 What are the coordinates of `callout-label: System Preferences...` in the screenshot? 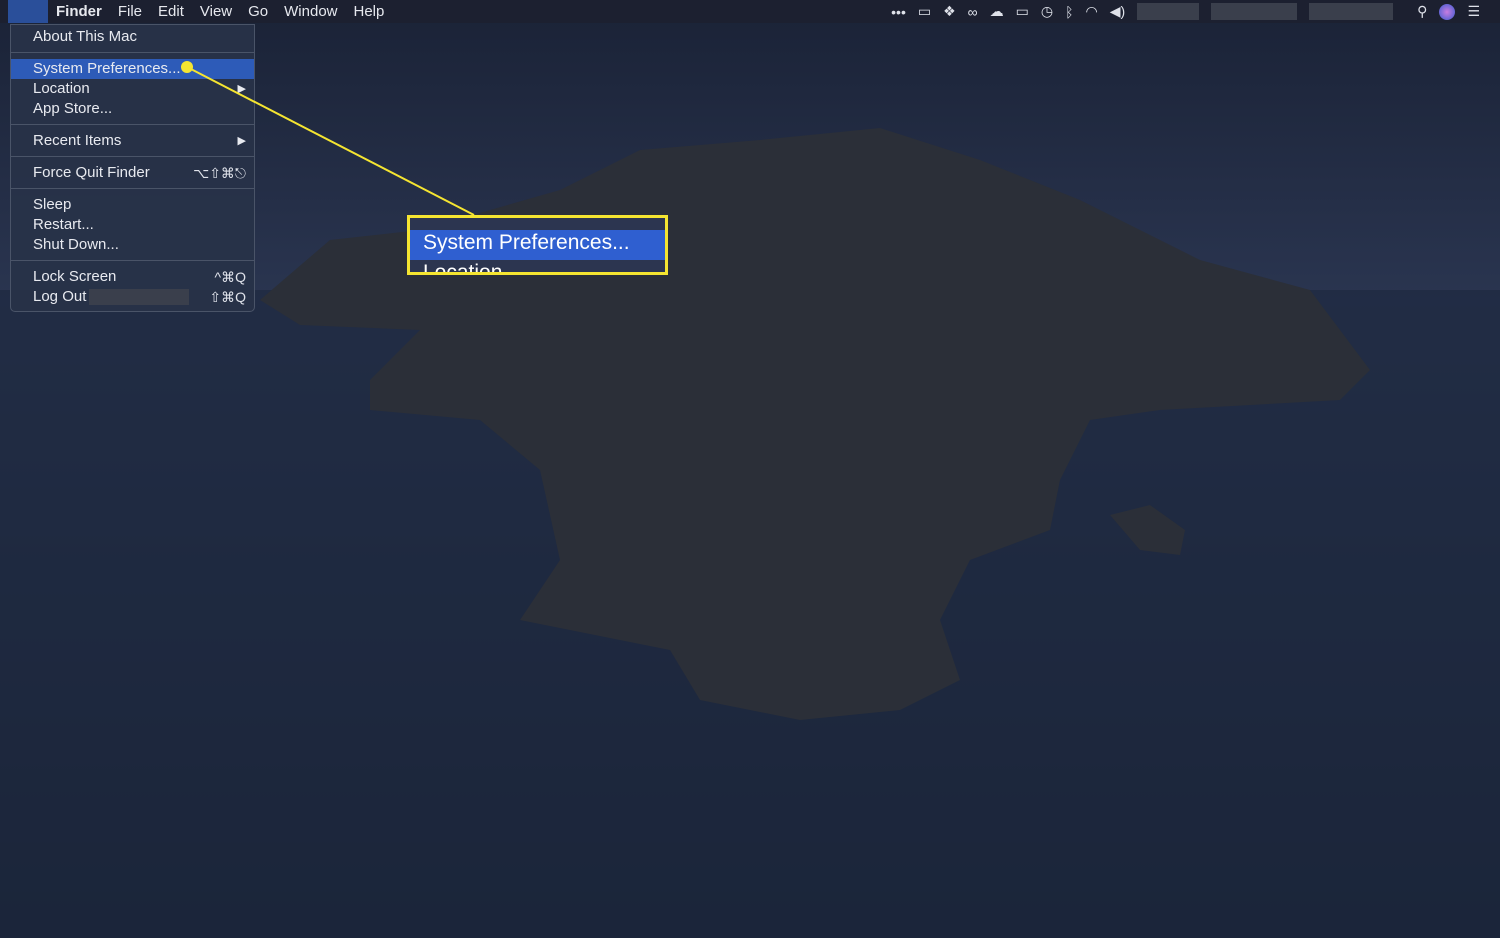 It's located at (526, 242).